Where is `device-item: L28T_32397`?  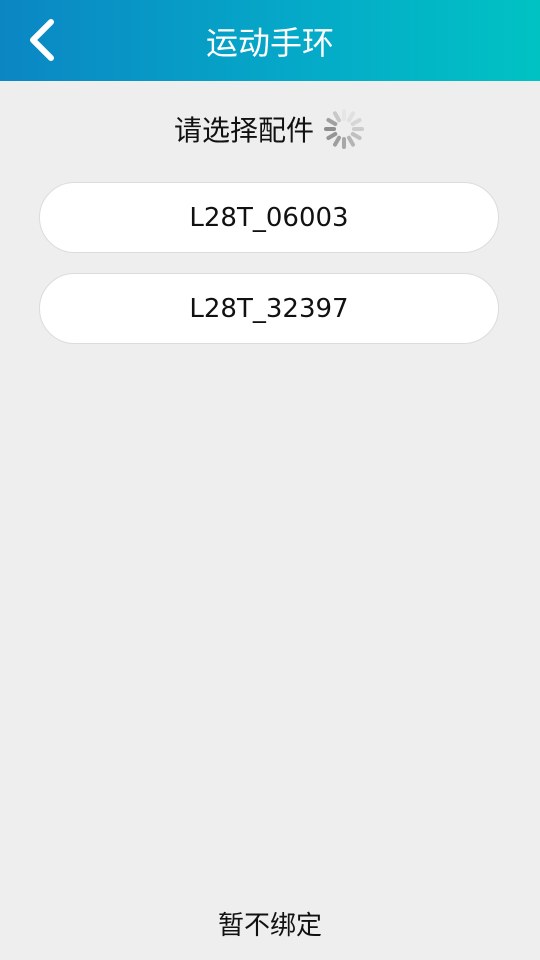
device-item: L28T_32397 is located at coordinates (269, 308).